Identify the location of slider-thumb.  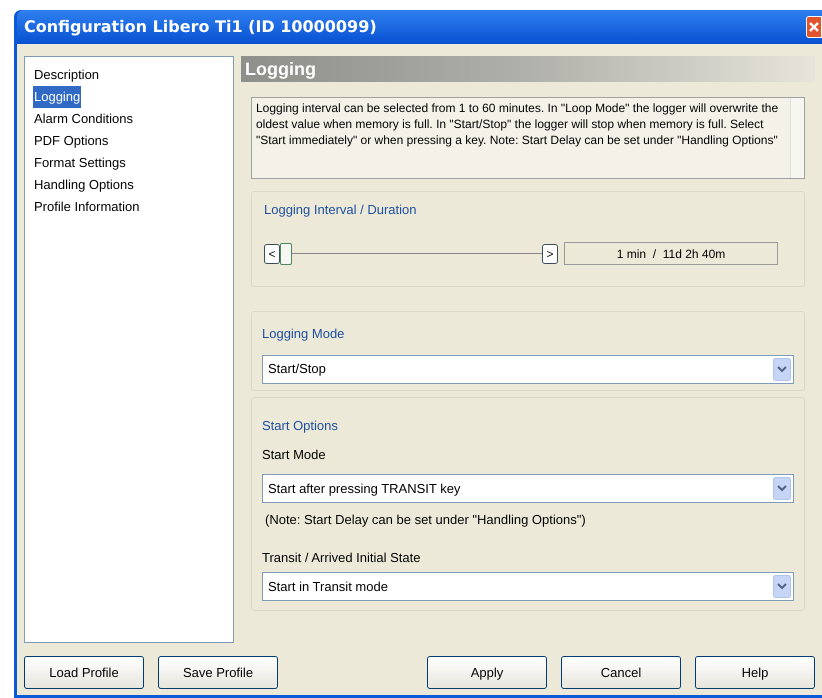
(286, 253).